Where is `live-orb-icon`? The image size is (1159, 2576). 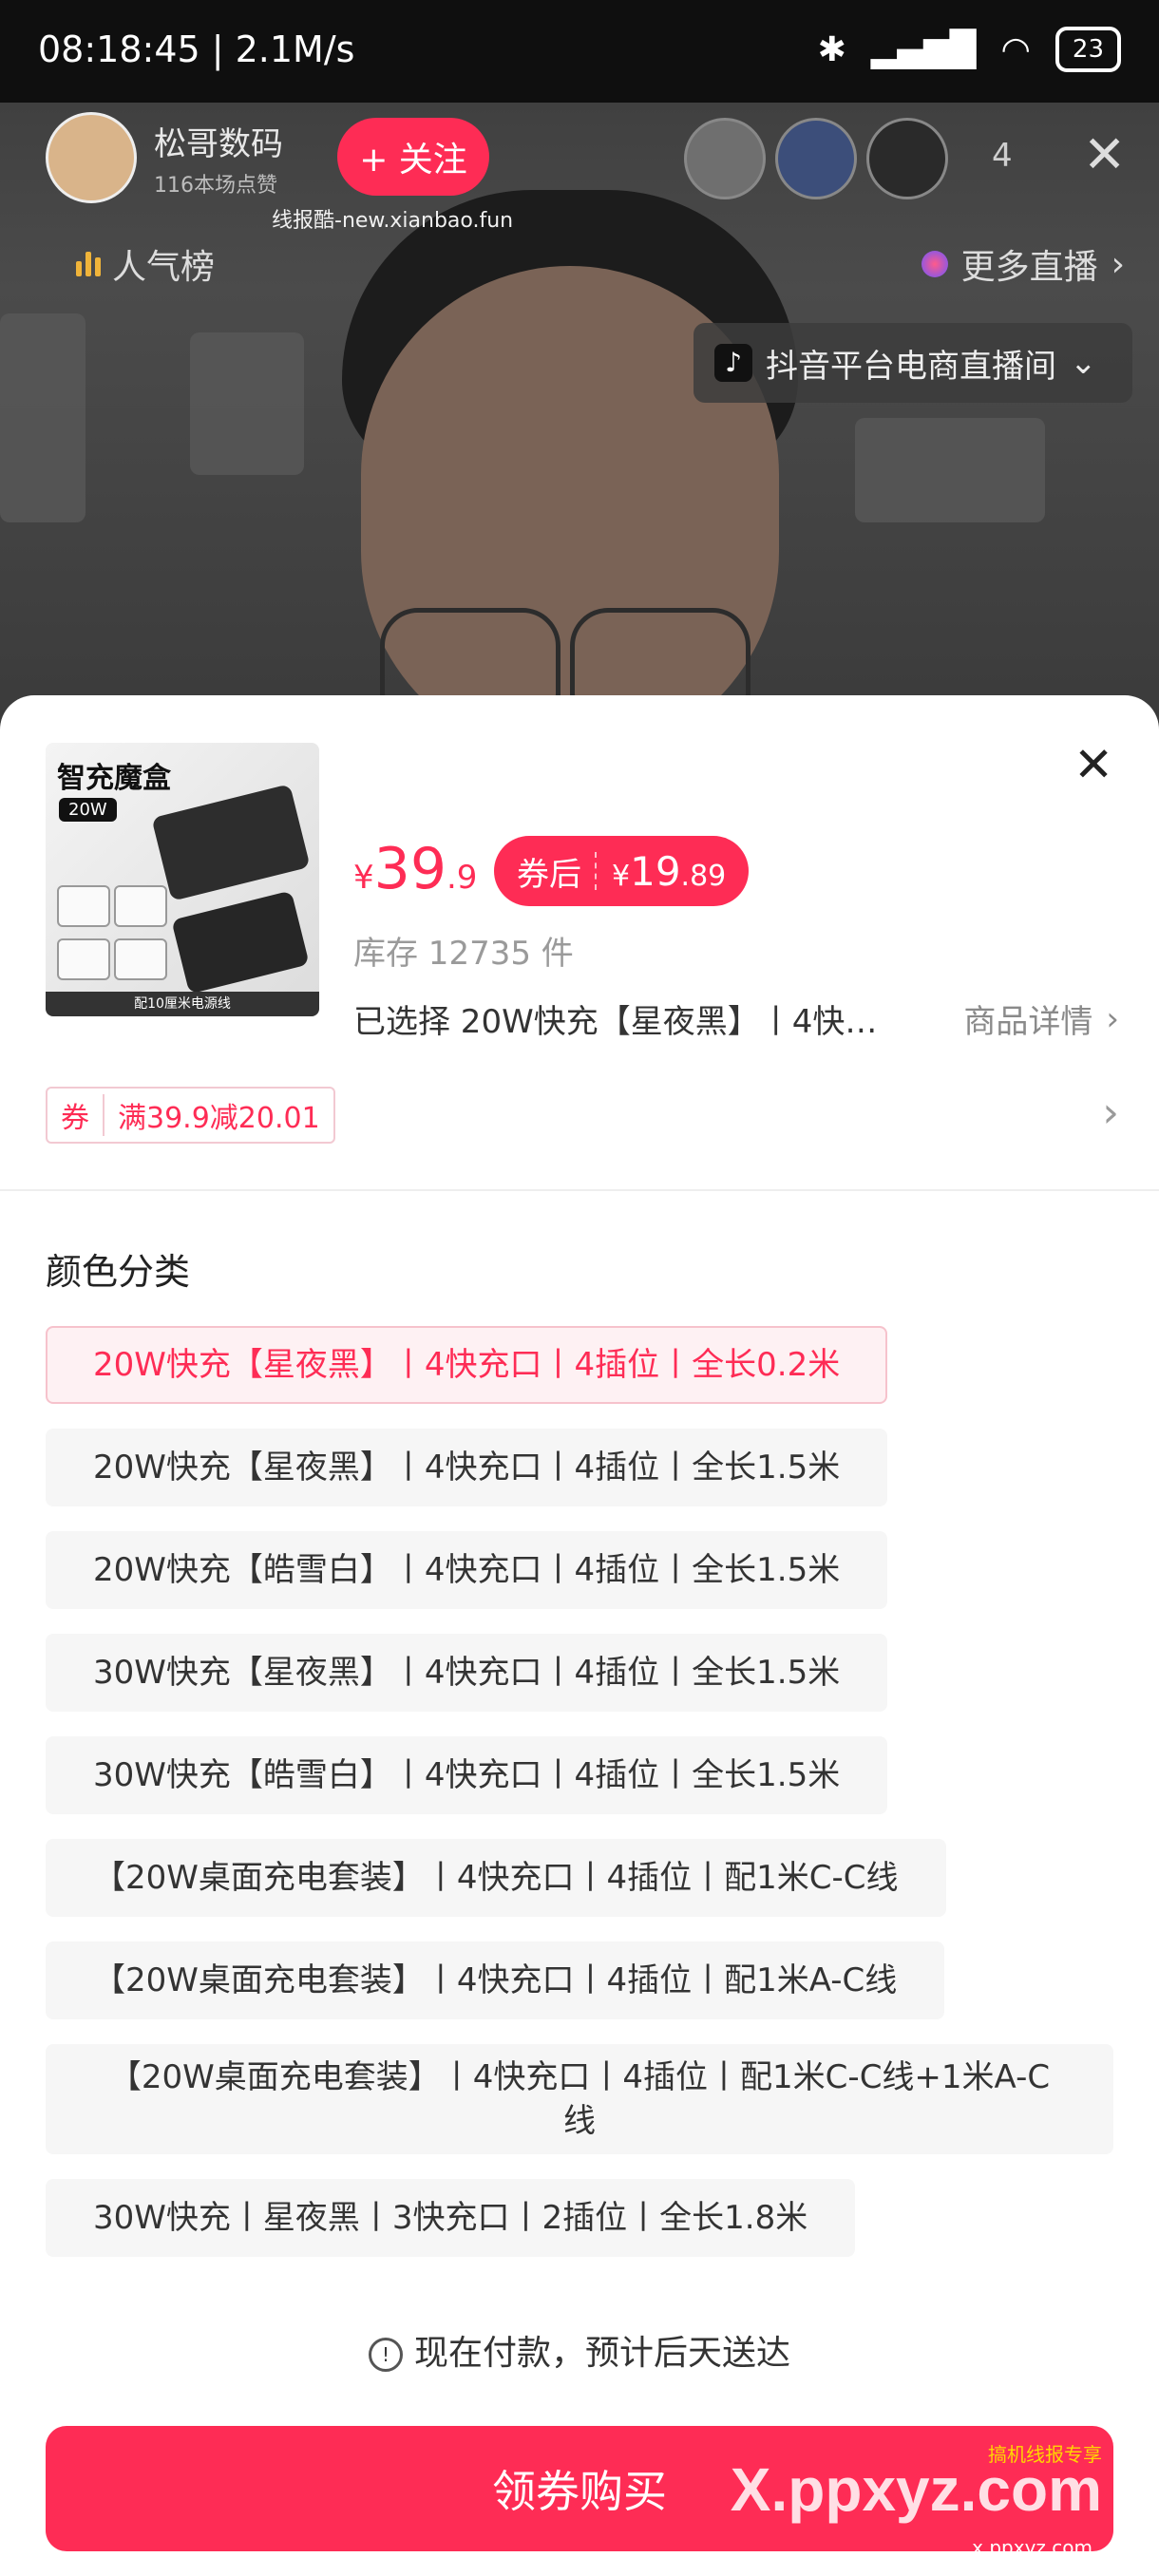 live-orb-icon is located at coordinates (934, 264).